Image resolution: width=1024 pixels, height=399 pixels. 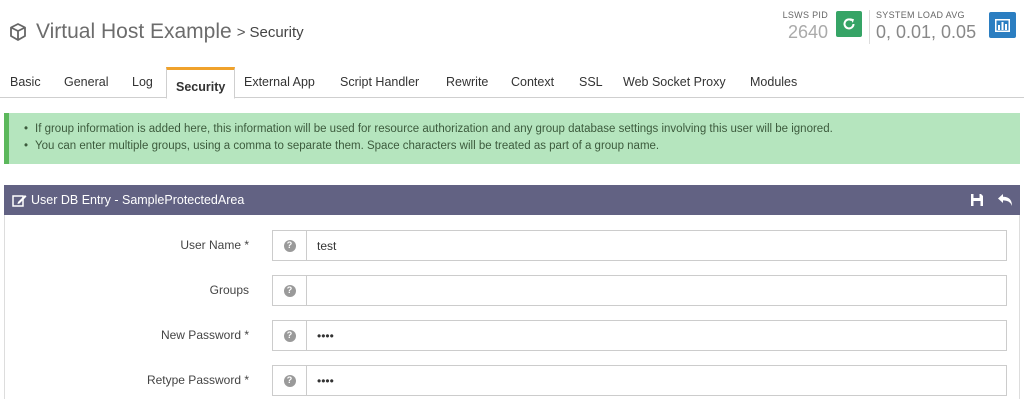 I want to click on tab-basic: Basic, so click(x=25, y=82).